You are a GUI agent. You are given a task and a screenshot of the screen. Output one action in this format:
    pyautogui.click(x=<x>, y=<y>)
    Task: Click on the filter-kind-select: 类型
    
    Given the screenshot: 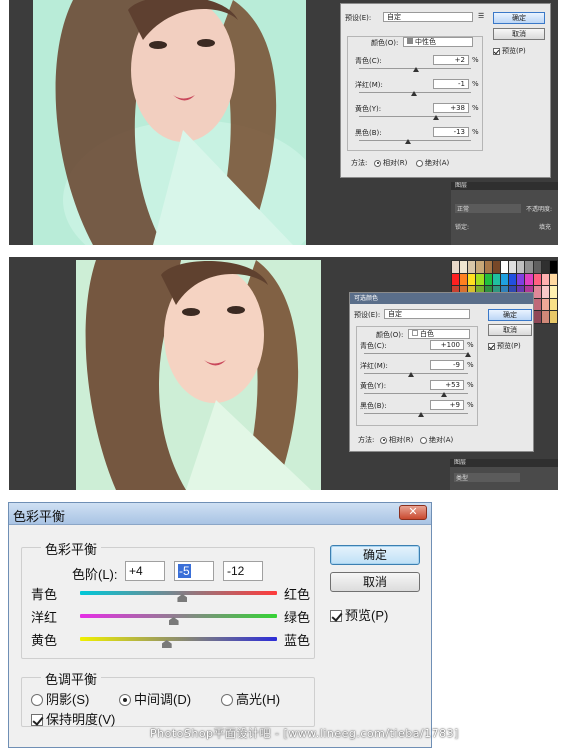 What is the action you would take?
    pyautogui.click(x=487, y=477)
    